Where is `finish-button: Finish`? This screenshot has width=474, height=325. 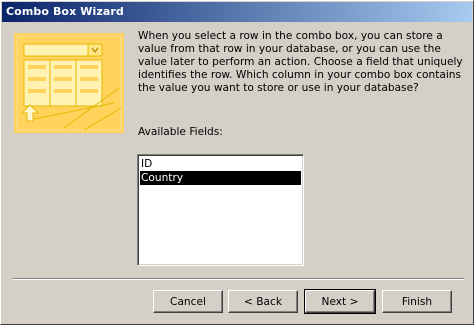
finish-button: Finish is located at coordinates (417, 301).